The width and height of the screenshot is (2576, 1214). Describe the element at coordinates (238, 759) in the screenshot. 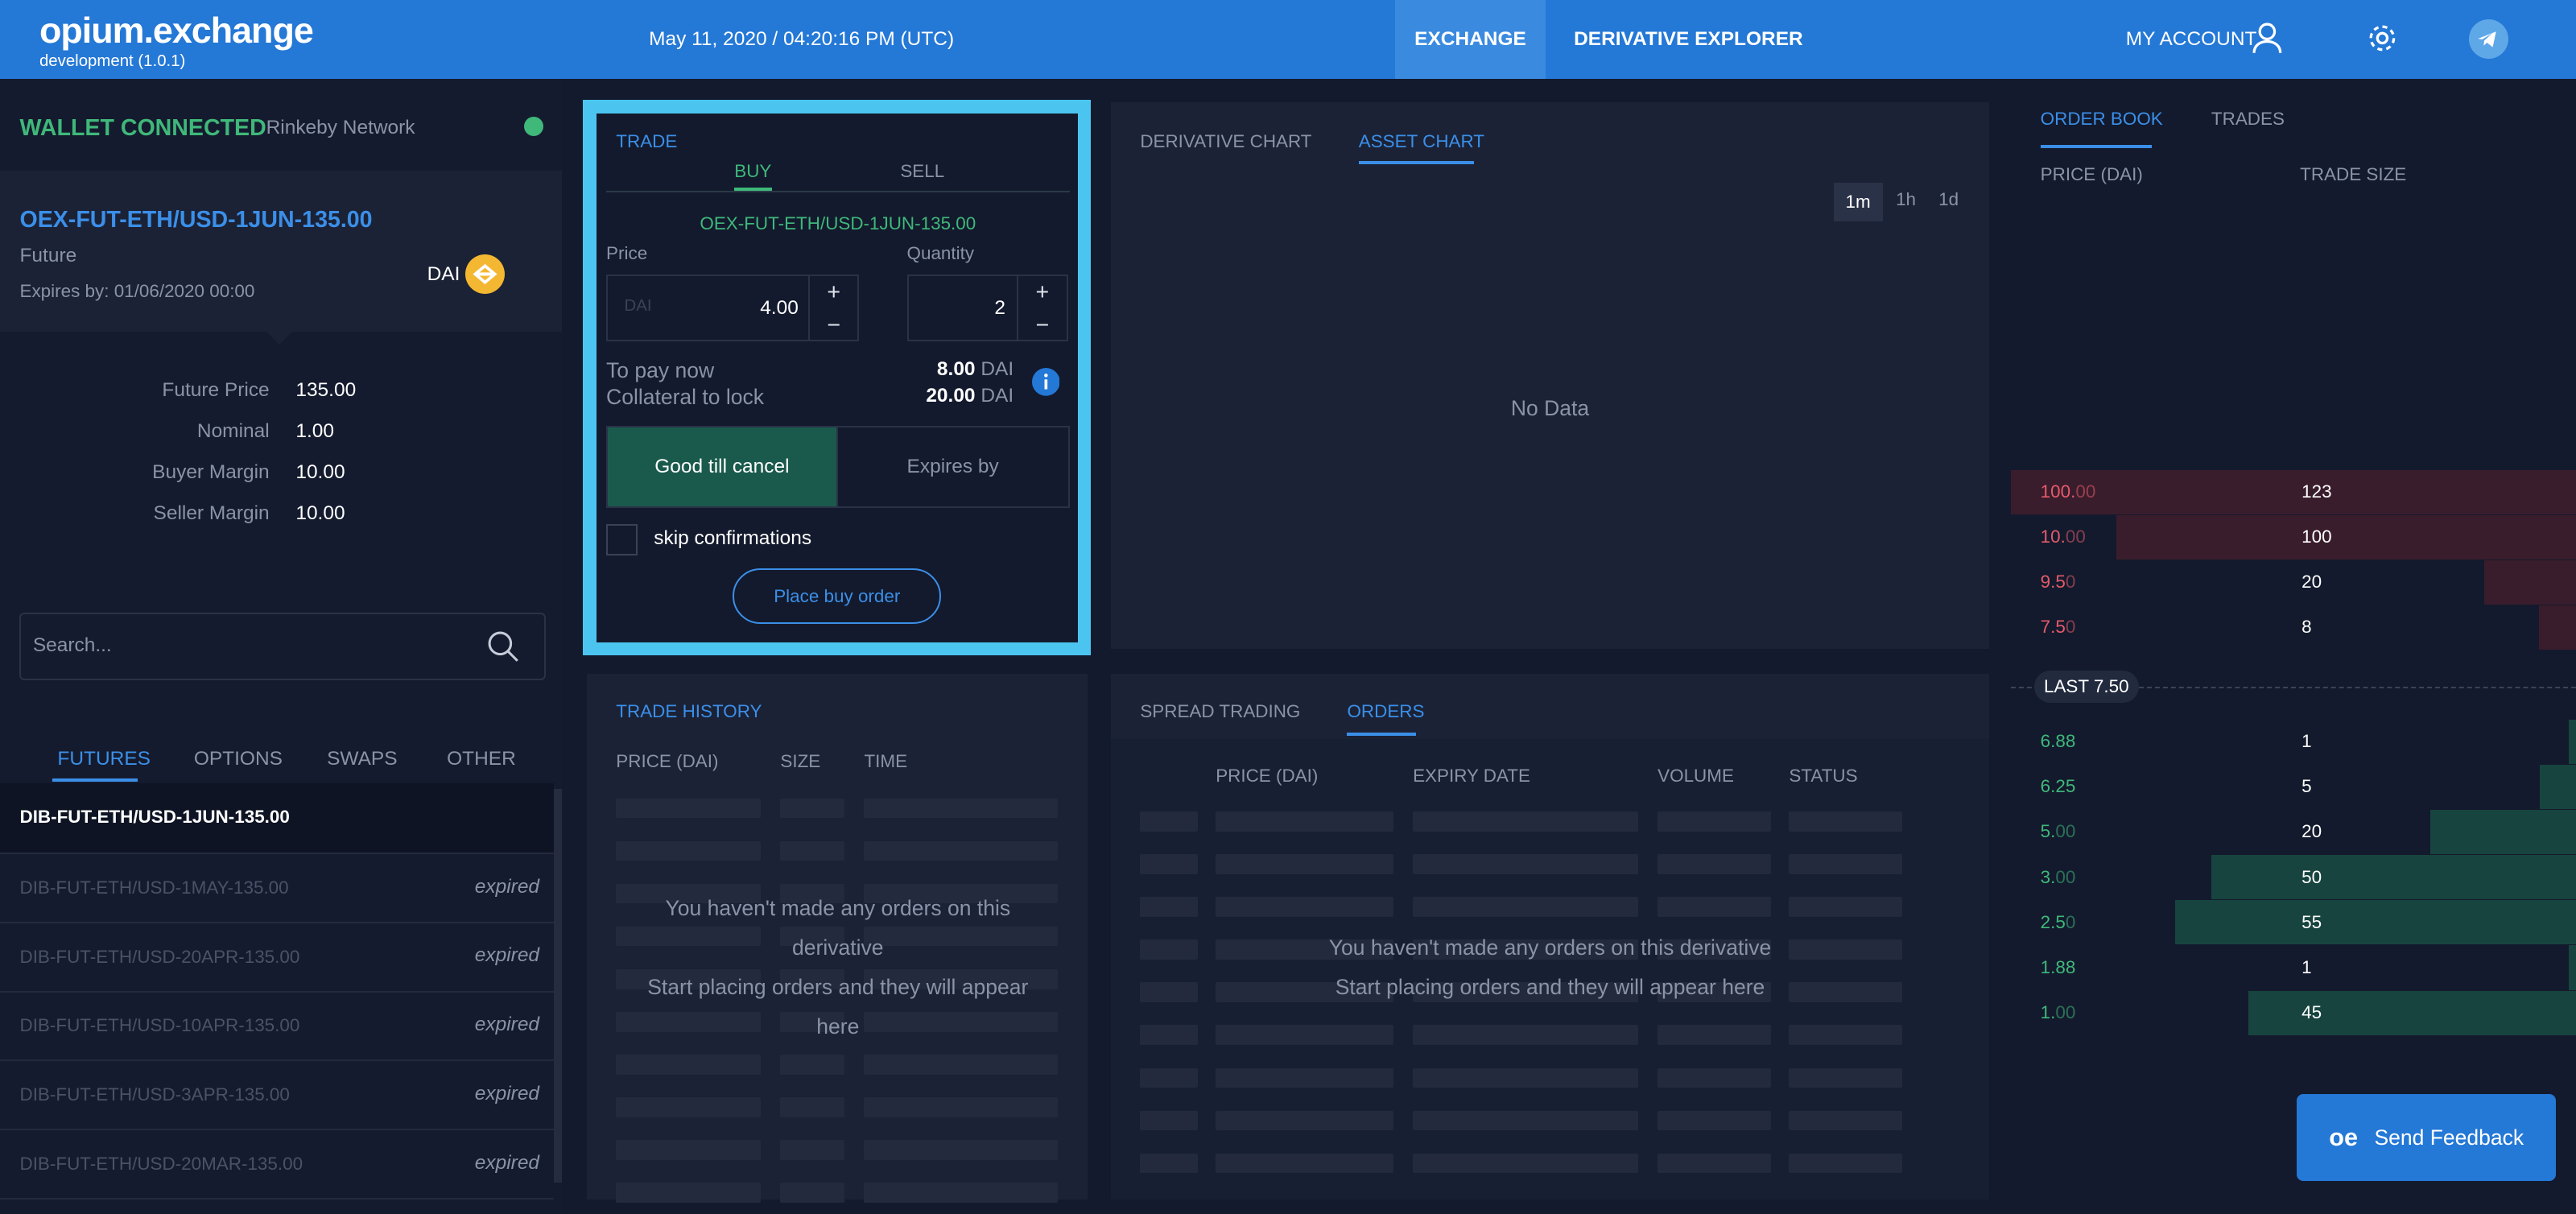

I see `tab-options: OPTIONS` at that location.